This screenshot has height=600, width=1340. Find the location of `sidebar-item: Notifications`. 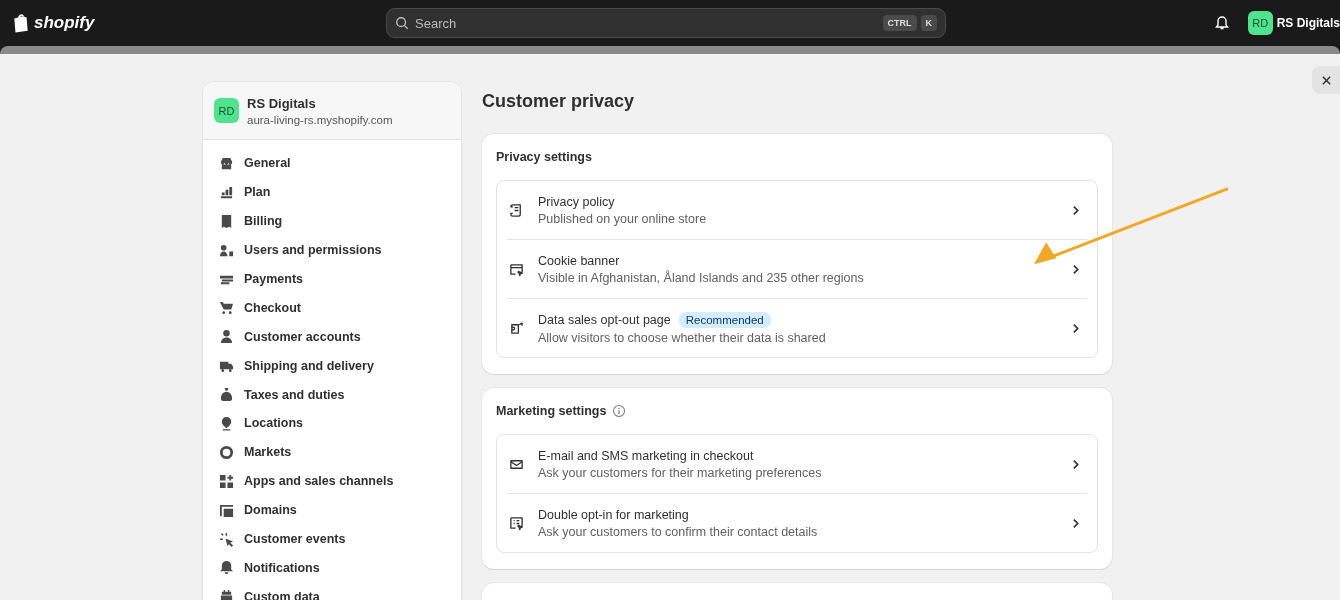

sidebar-item: Notifications is located at coordinates (332, 568).